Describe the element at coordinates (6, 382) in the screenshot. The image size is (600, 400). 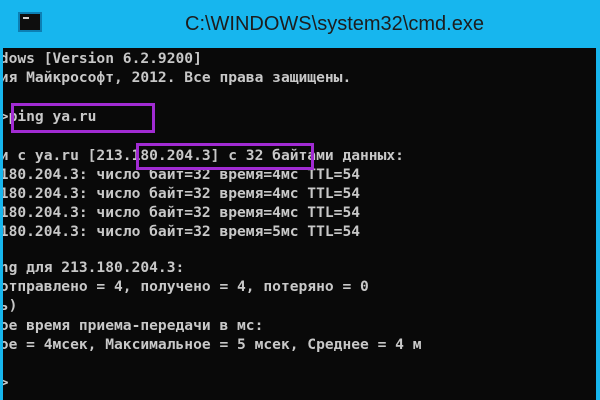
I see `prompt-line: 4>` at that location.